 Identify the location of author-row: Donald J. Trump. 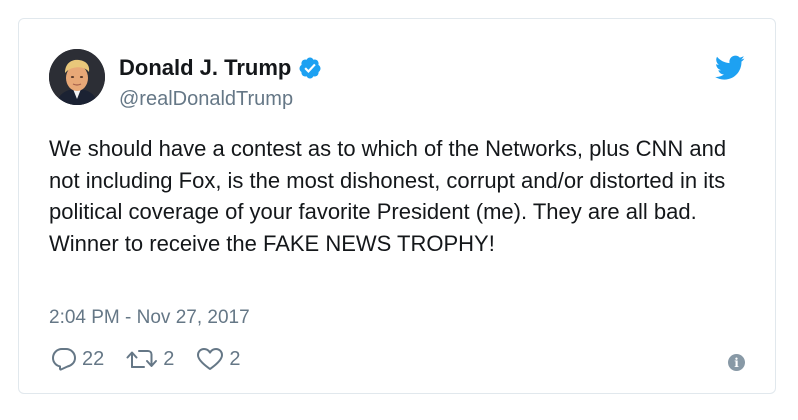
(220, 68).